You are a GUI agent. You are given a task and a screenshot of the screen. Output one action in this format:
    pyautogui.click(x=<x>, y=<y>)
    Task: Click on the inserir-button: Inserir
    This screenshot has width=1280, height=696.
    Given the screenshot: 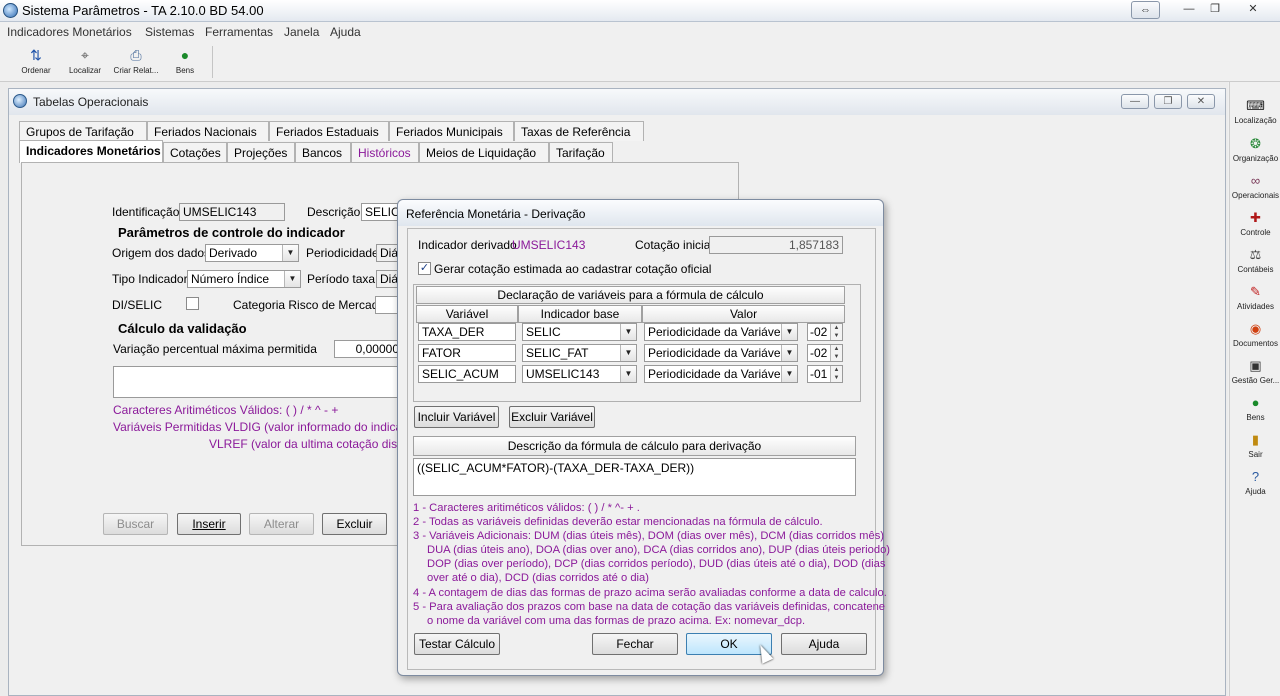 What is the action you would take?
    pyautogui.click(x=209, y=524)
    